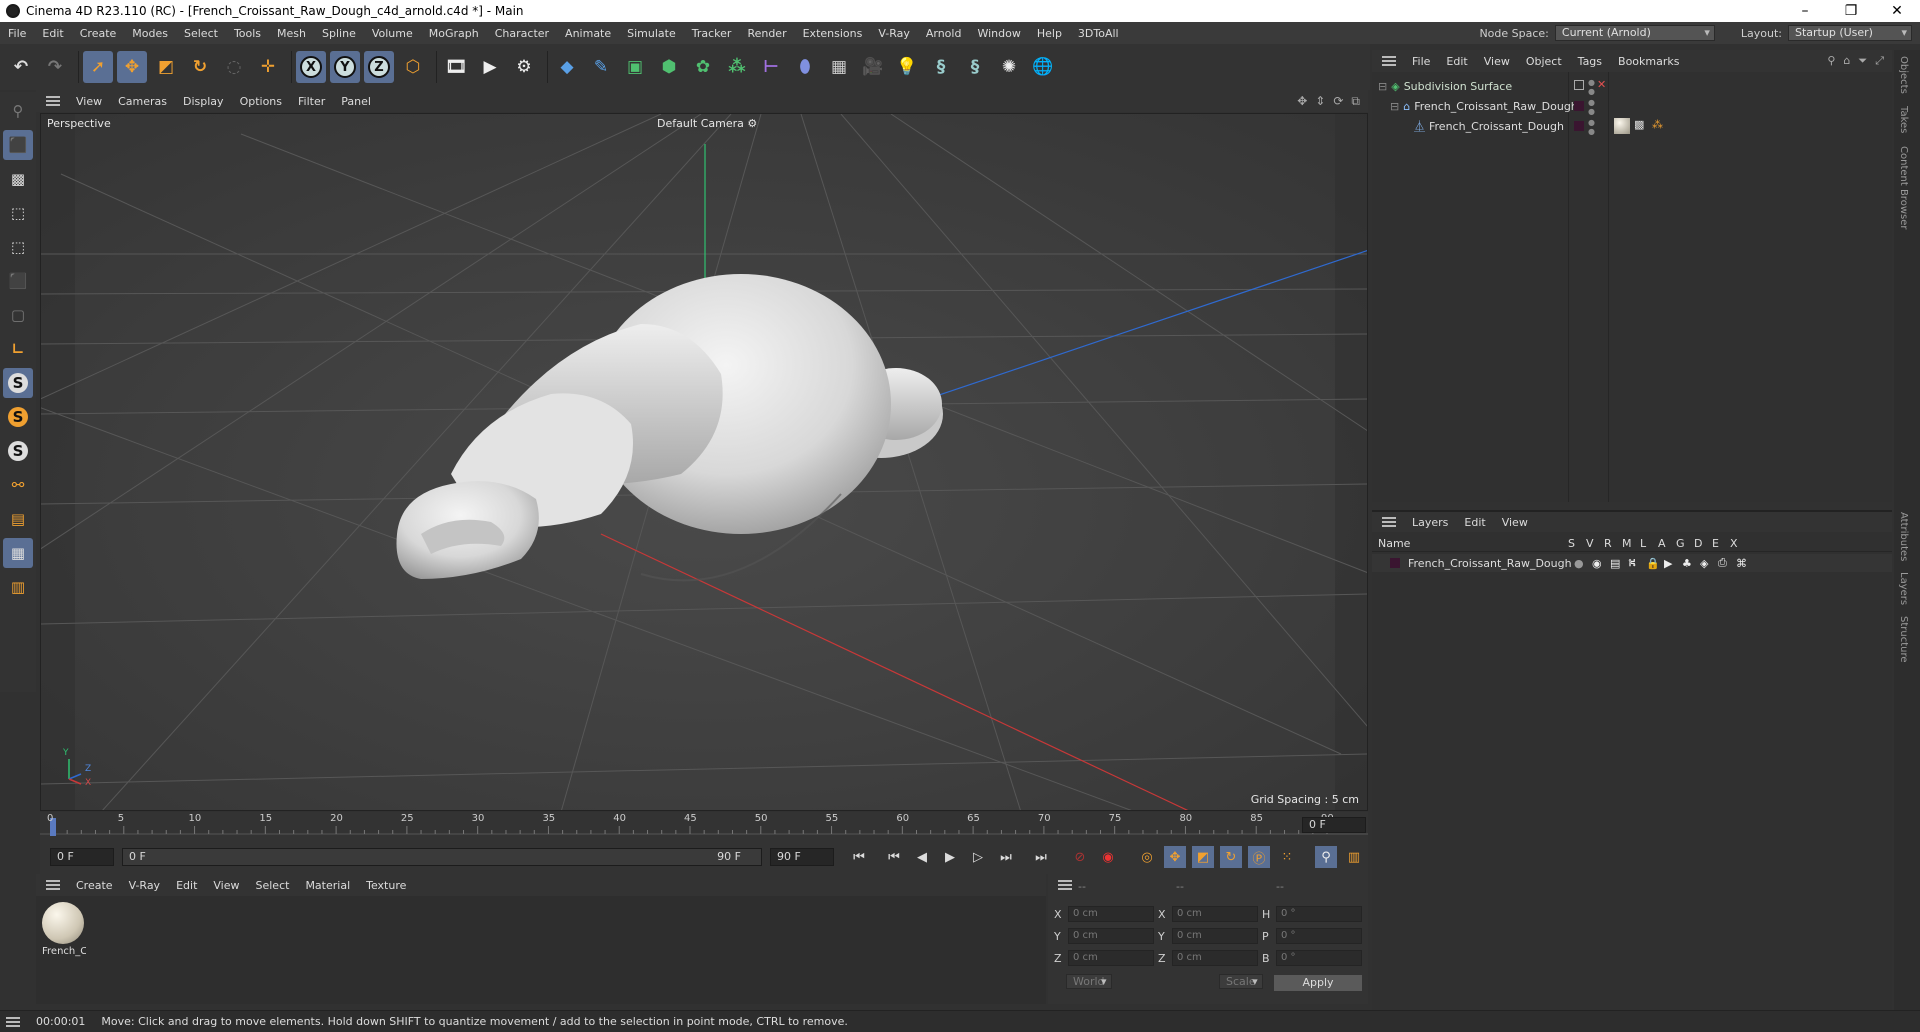  I want to click on layer-menu-layers: Layers, so click(1430, 522).